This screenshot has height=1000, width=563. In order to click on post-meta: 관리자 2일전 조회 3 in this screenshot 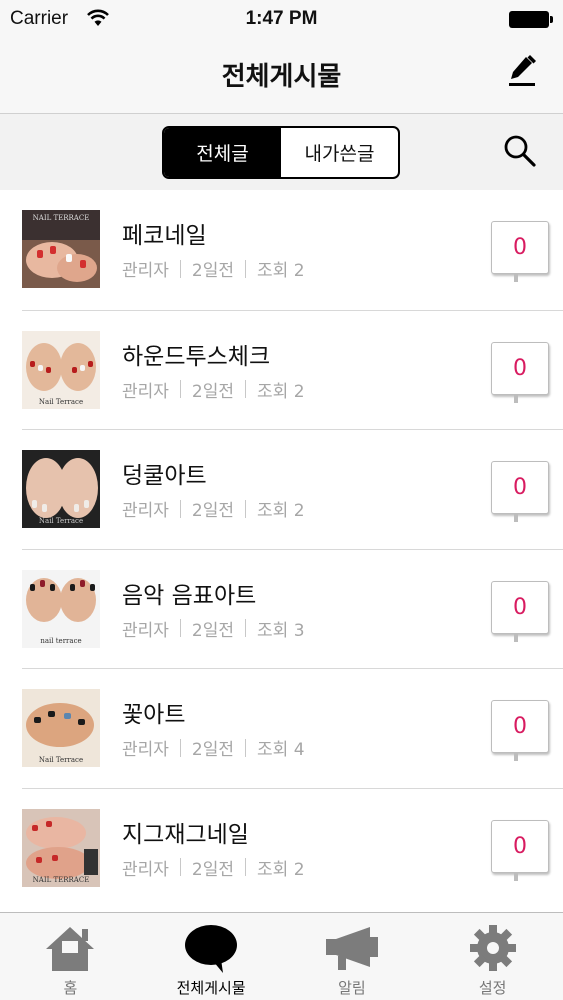, I will do `click(213, 628)`.